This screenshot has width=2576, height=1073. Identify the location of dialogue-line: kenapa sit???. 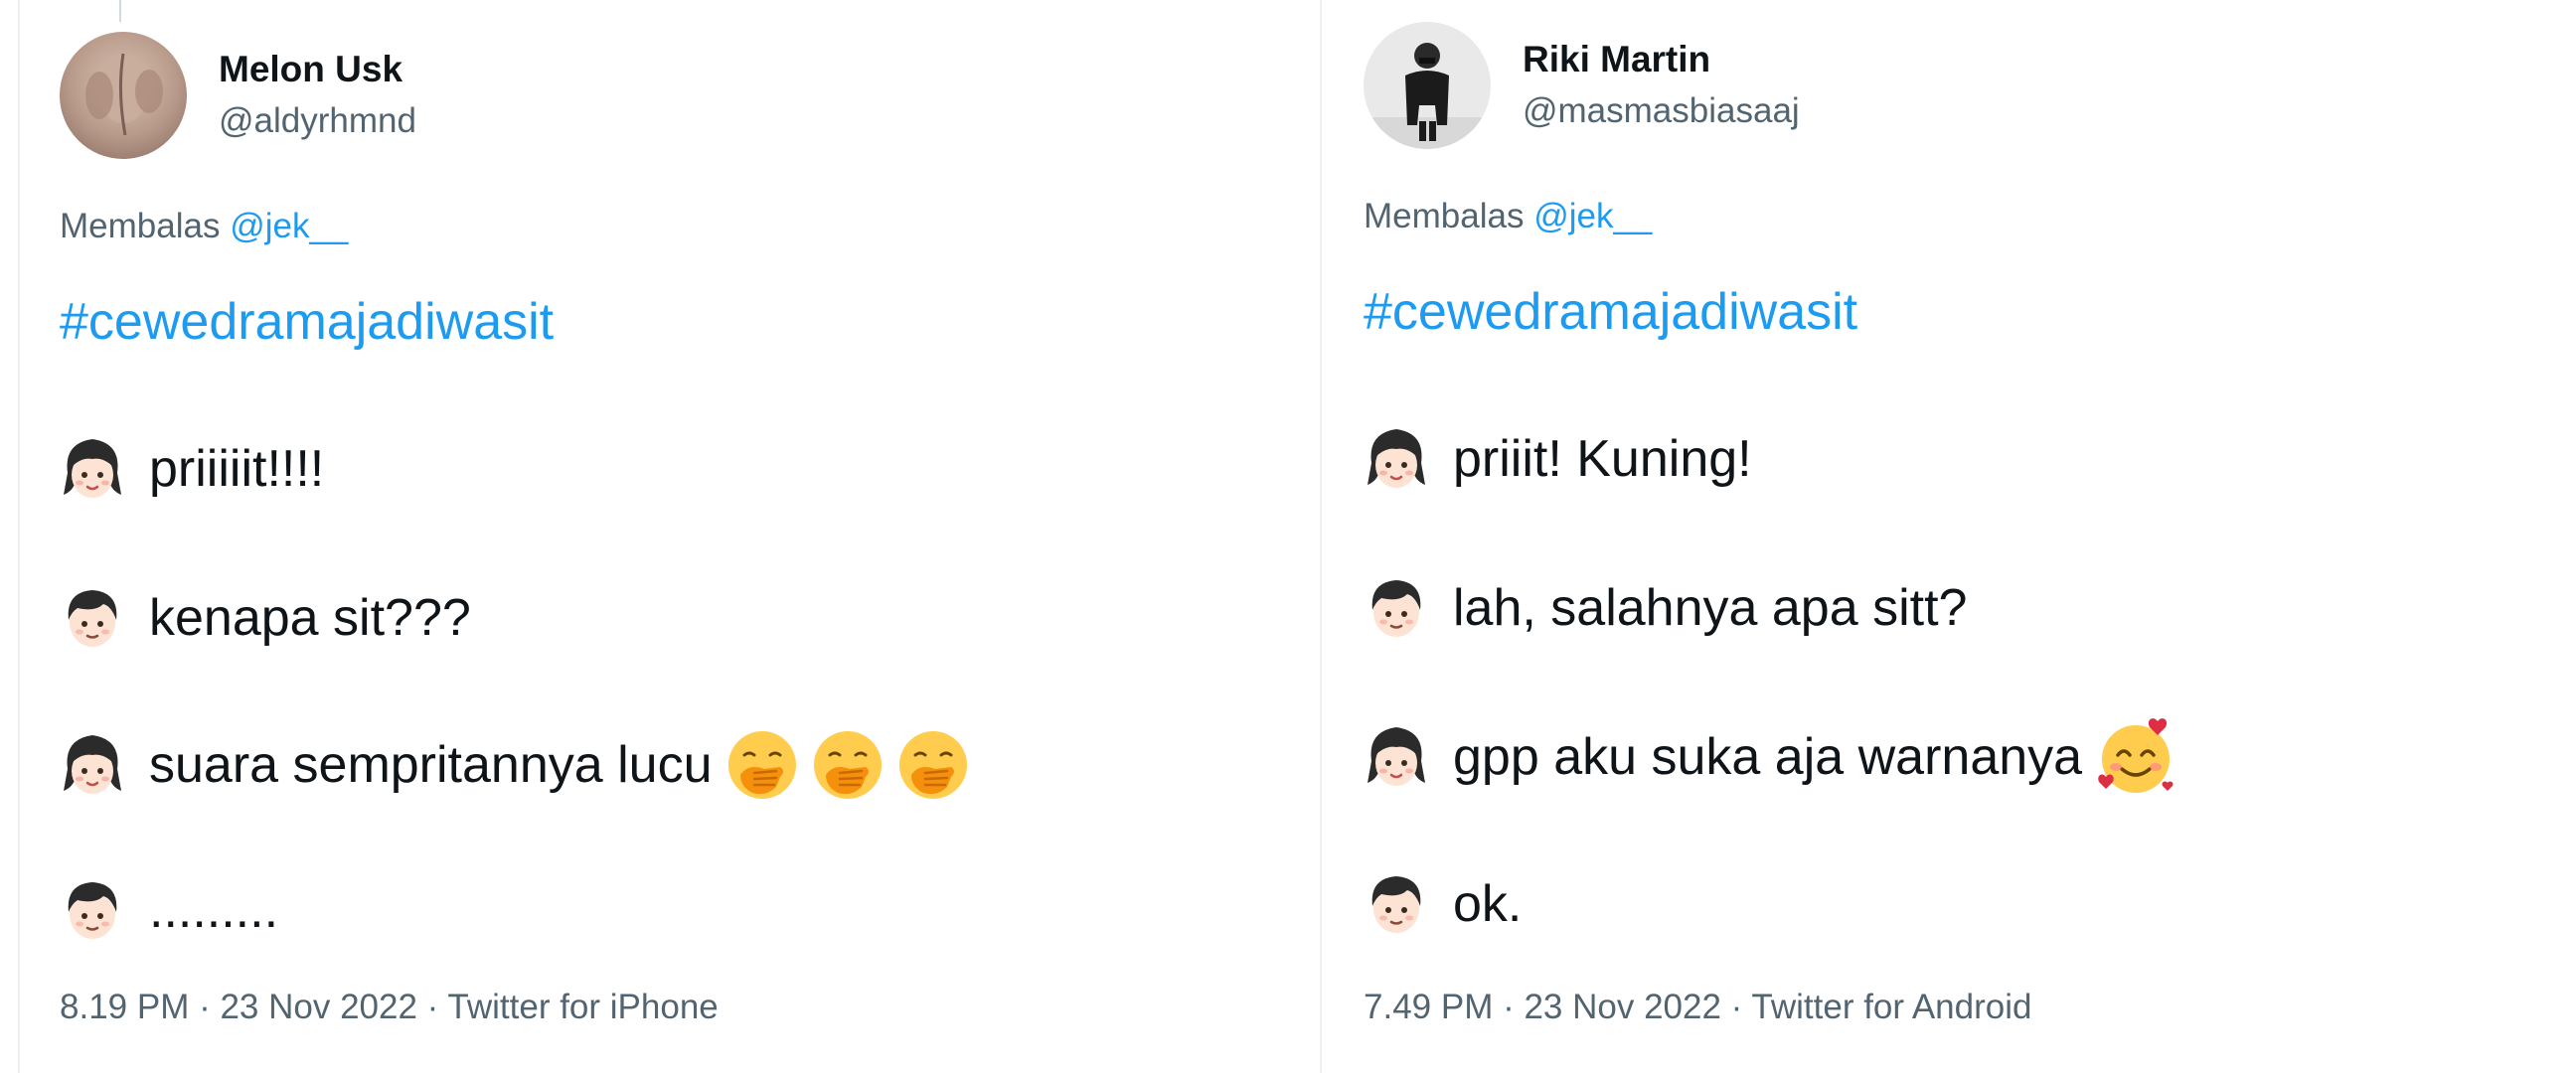
(265, 618).